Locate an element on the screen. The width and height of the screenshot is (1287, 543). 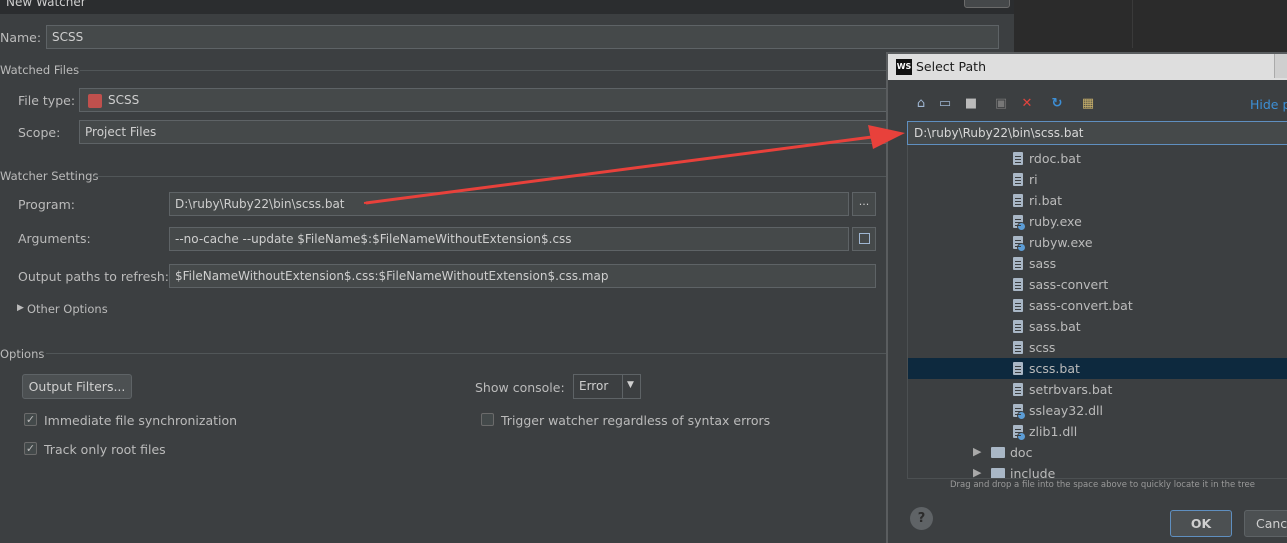
tree-folder-name: doc is located at coordinates (1021, 452).